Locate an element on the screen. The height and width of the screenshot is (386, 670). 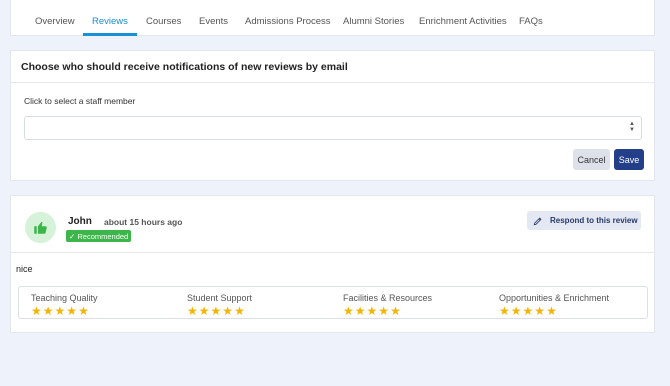
tab-courses: Courses is located at coordinates (163, 21).